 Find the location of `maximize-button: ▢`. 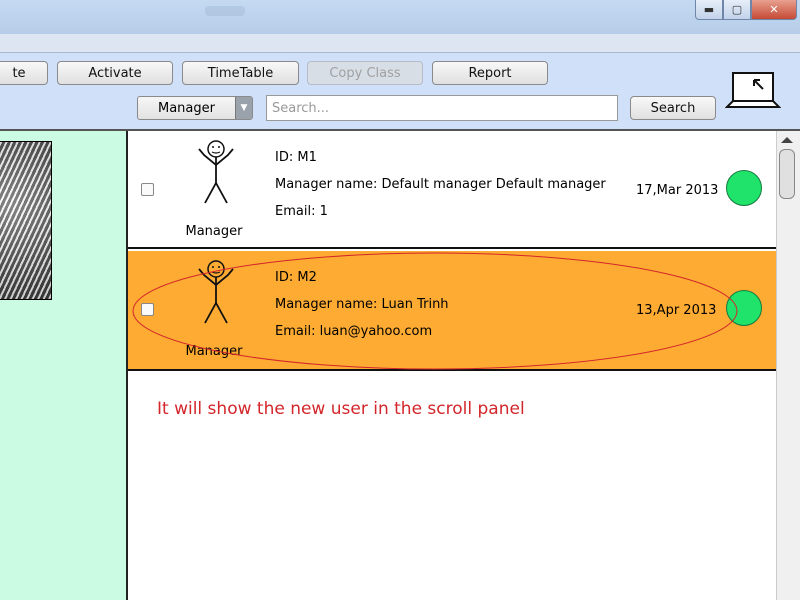

maximize-button: ▢ is located at coordinates (737, 10).